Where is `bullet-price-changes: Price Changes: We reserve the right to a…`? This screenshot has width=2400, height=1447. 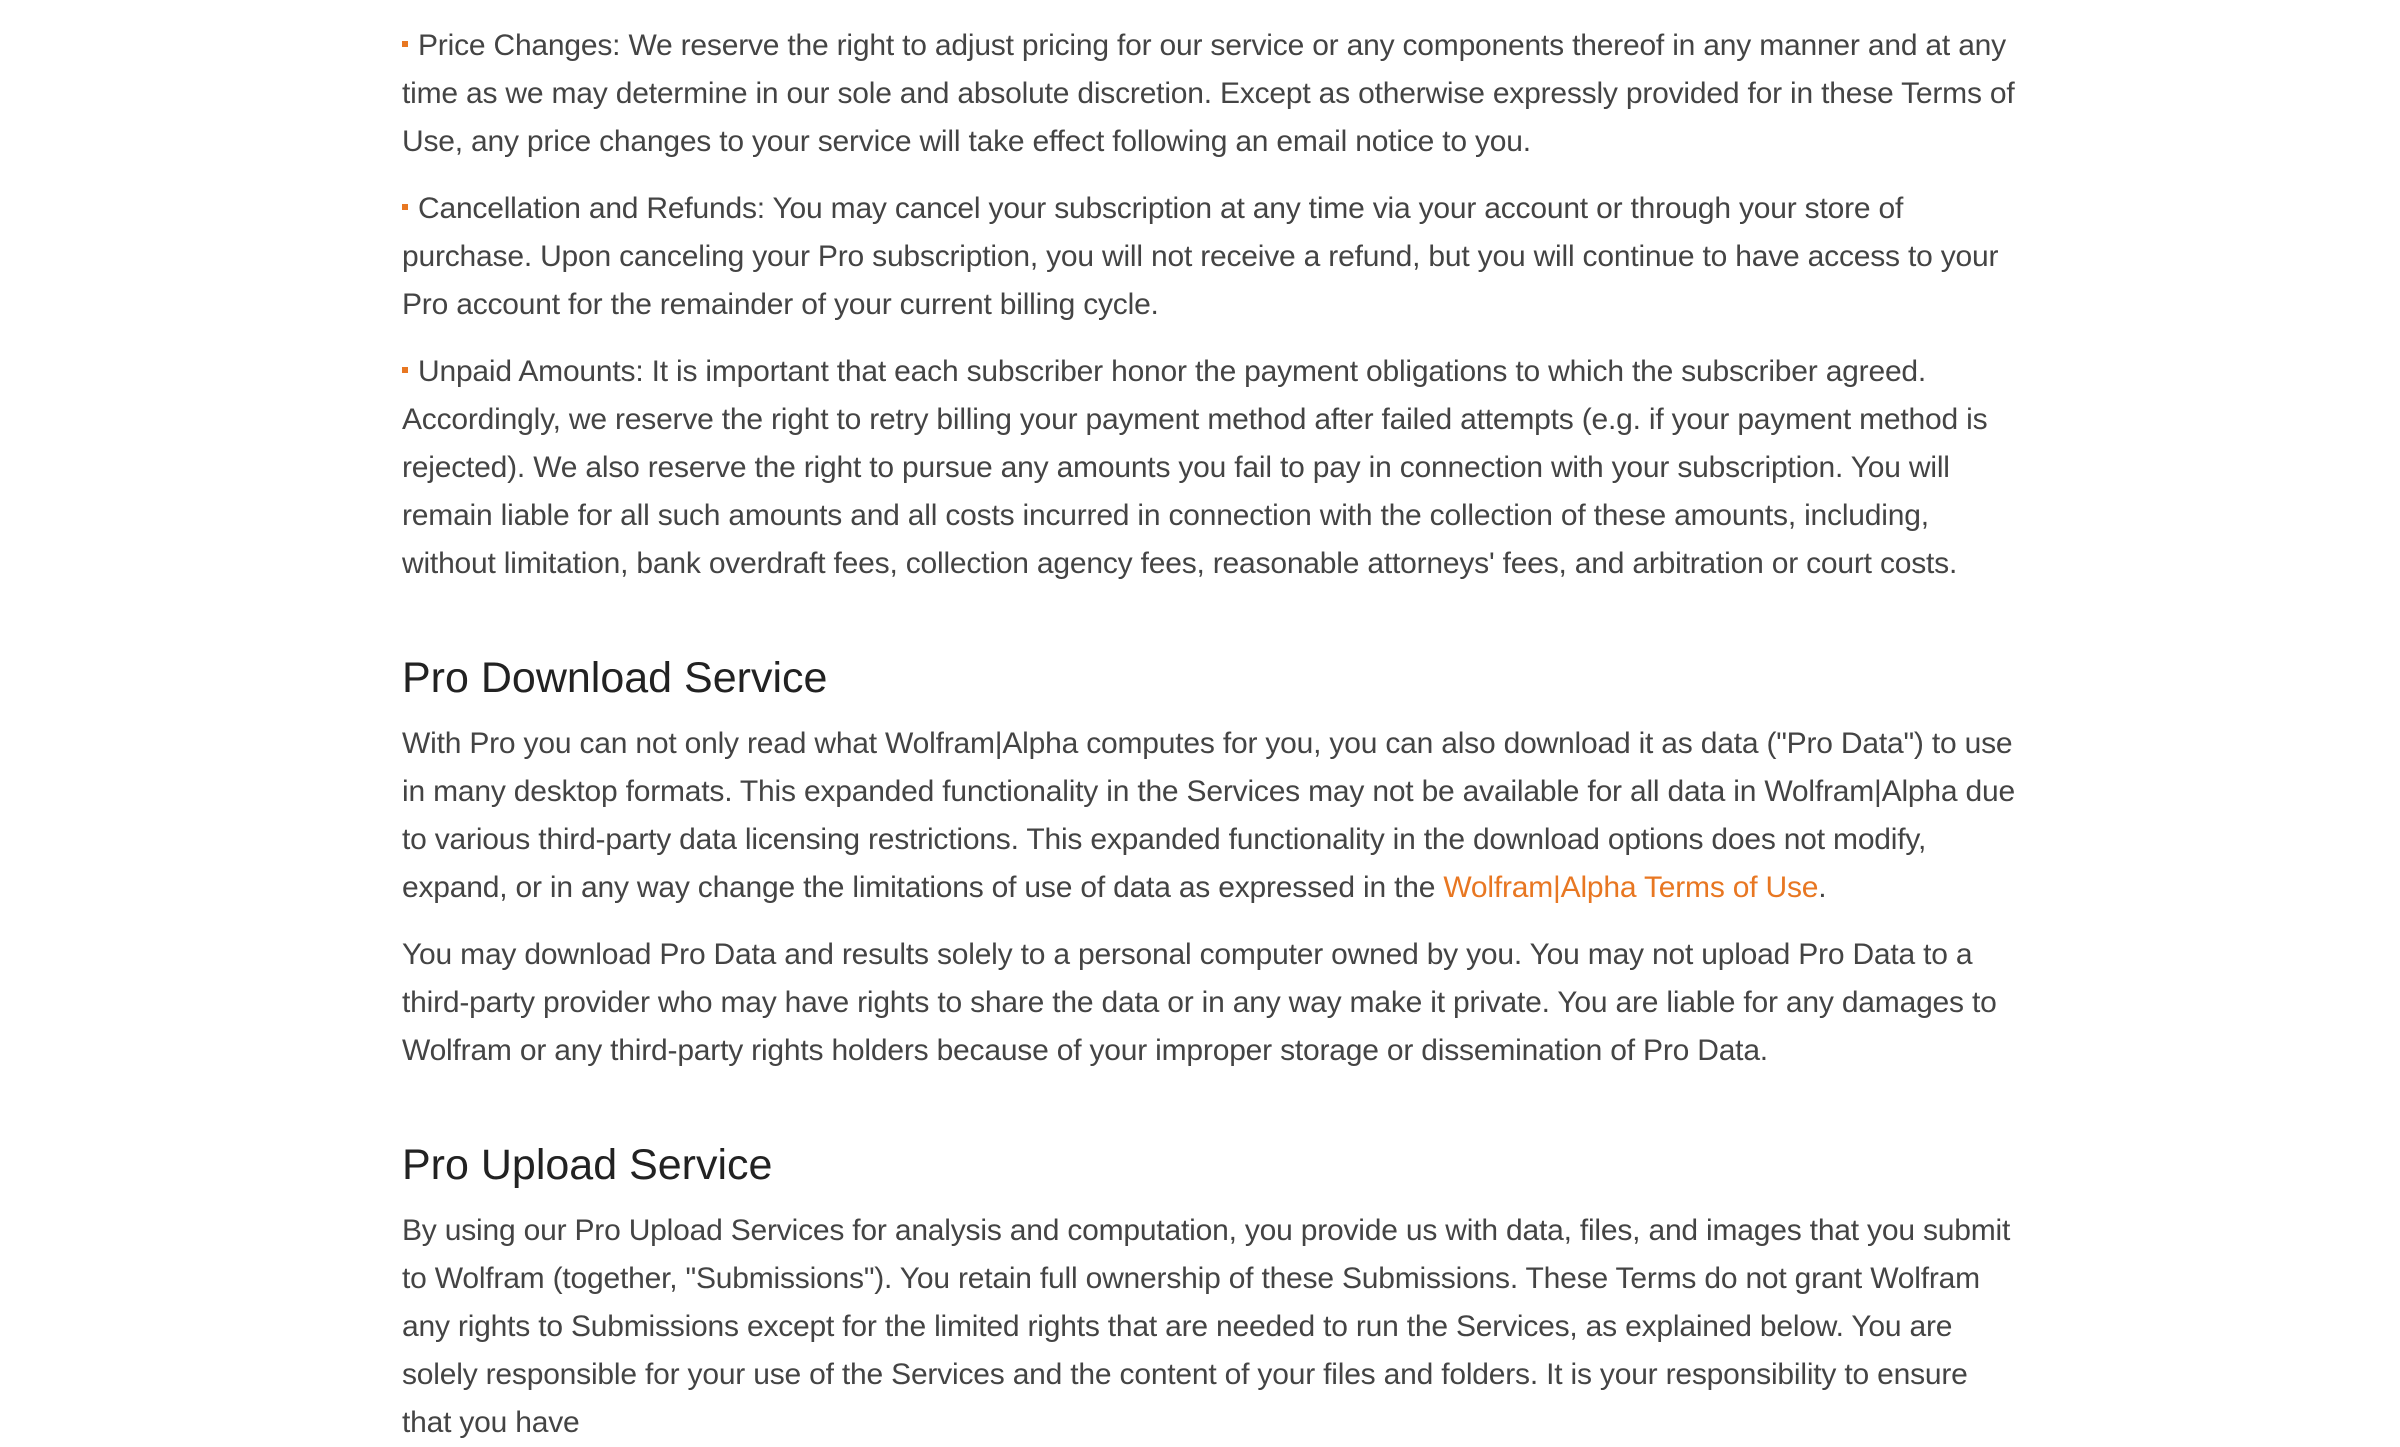 bullet-price-changes: Price Changes: We reserve the right to a… is located at coordinates (1212, 94).